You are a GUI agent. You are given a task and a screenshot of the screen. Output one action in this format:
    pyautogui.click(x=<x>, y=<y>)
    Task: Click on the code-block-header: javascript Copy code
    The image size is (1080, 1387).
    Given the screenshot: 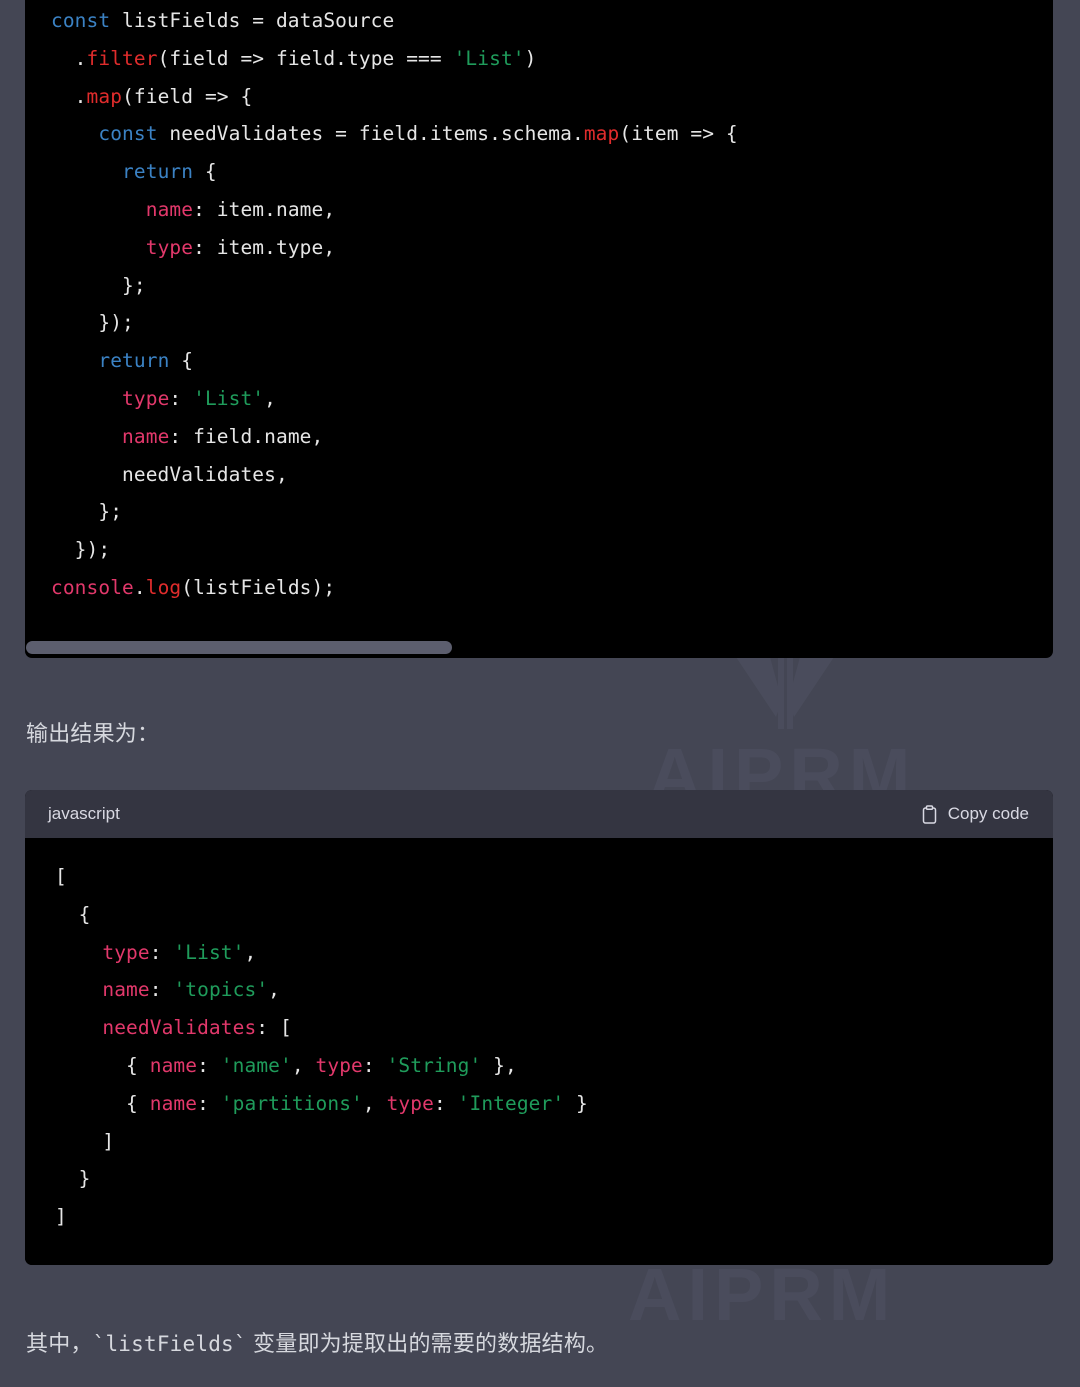 What is the action you would take?
    pyautogui.click(x=539, y=814)
    